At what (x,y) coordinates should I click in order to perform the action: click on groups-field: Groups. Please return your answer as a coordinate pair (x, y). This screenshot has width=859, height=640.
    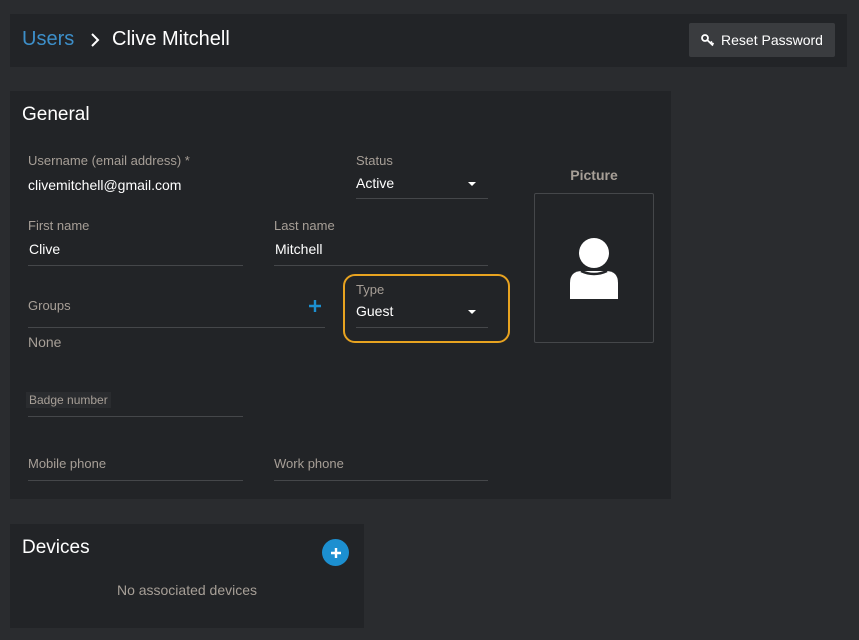
    Looking at the image, I should click on (49, 305).